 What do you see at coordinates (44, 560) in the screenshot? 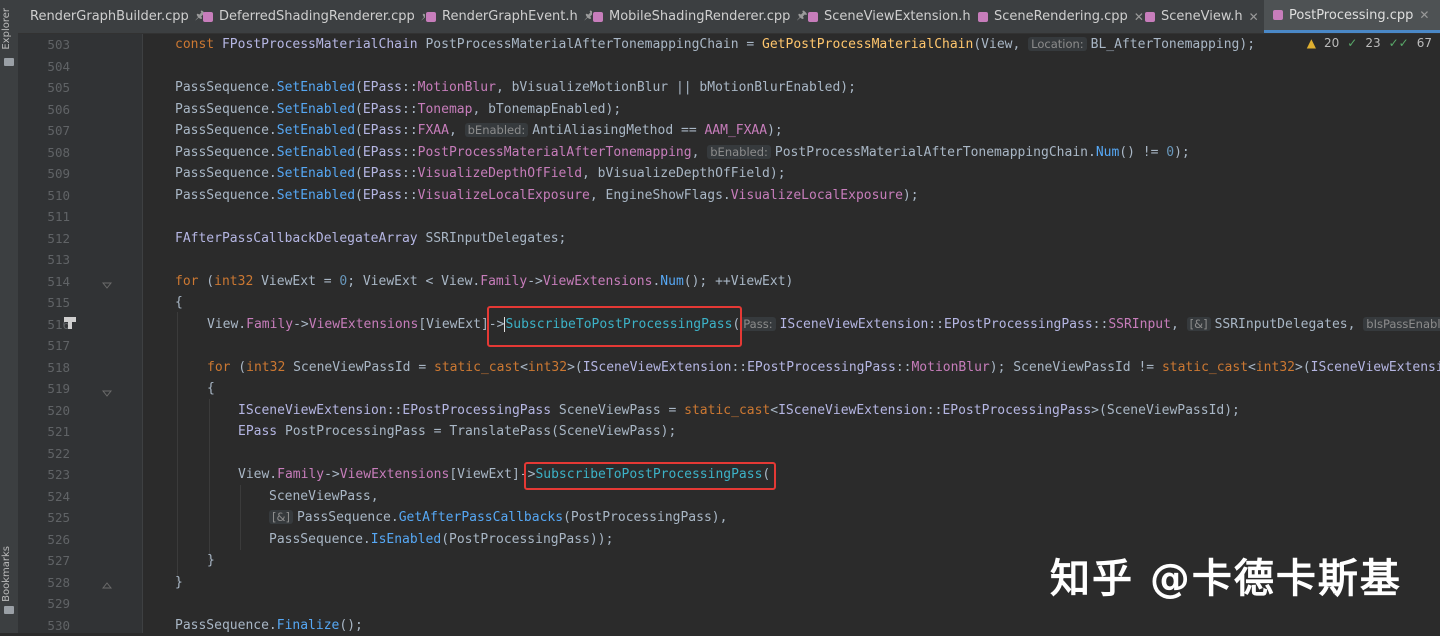
I see `line-number: 527` at bounding box center [44, 560].